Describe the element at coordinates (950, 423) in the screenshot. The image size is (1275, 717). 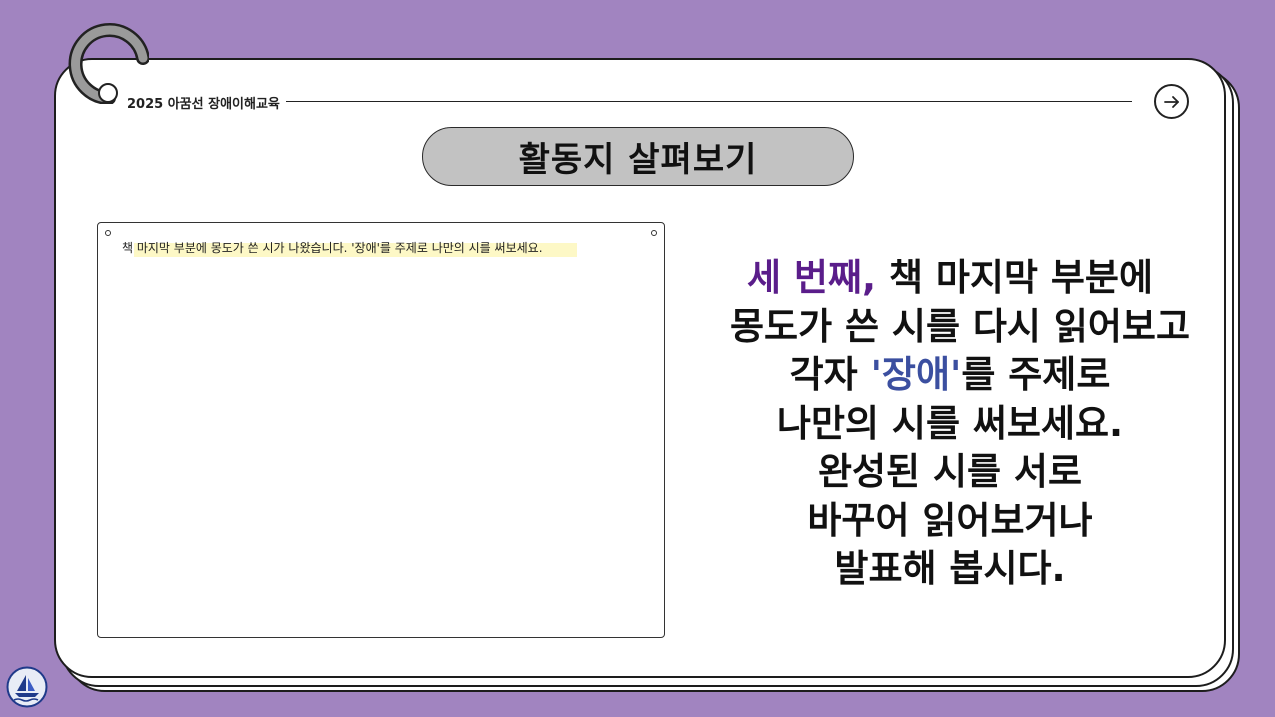
I see `instruction-line-4: 나만의 시를 써보세요.` at that location.